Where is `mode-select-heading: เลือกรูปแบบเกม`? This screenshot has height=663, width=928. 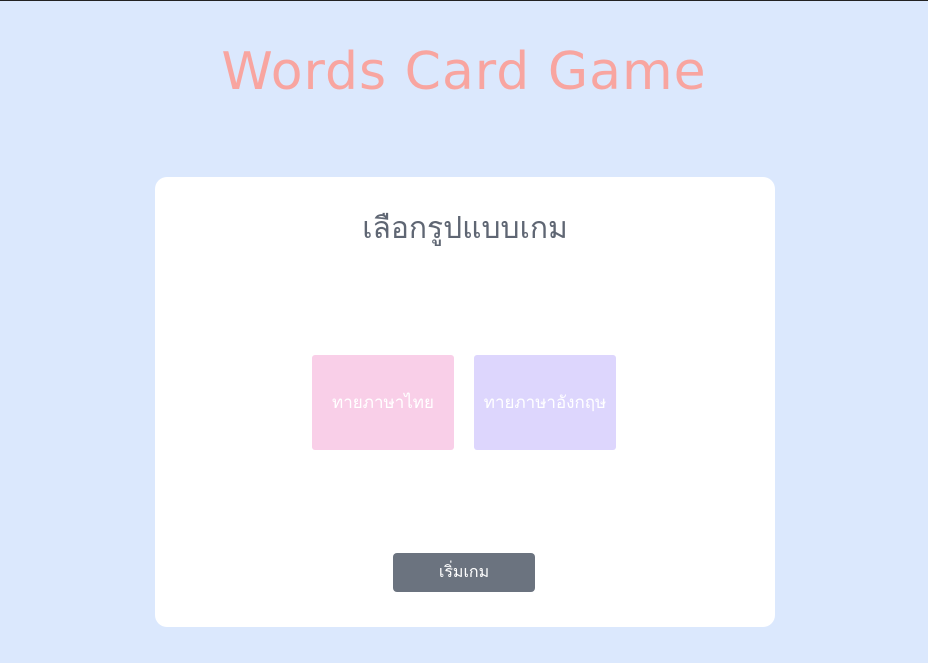 mode-select-heading: เลือกรูปแบบเกม is located at coordinates (465, 228).